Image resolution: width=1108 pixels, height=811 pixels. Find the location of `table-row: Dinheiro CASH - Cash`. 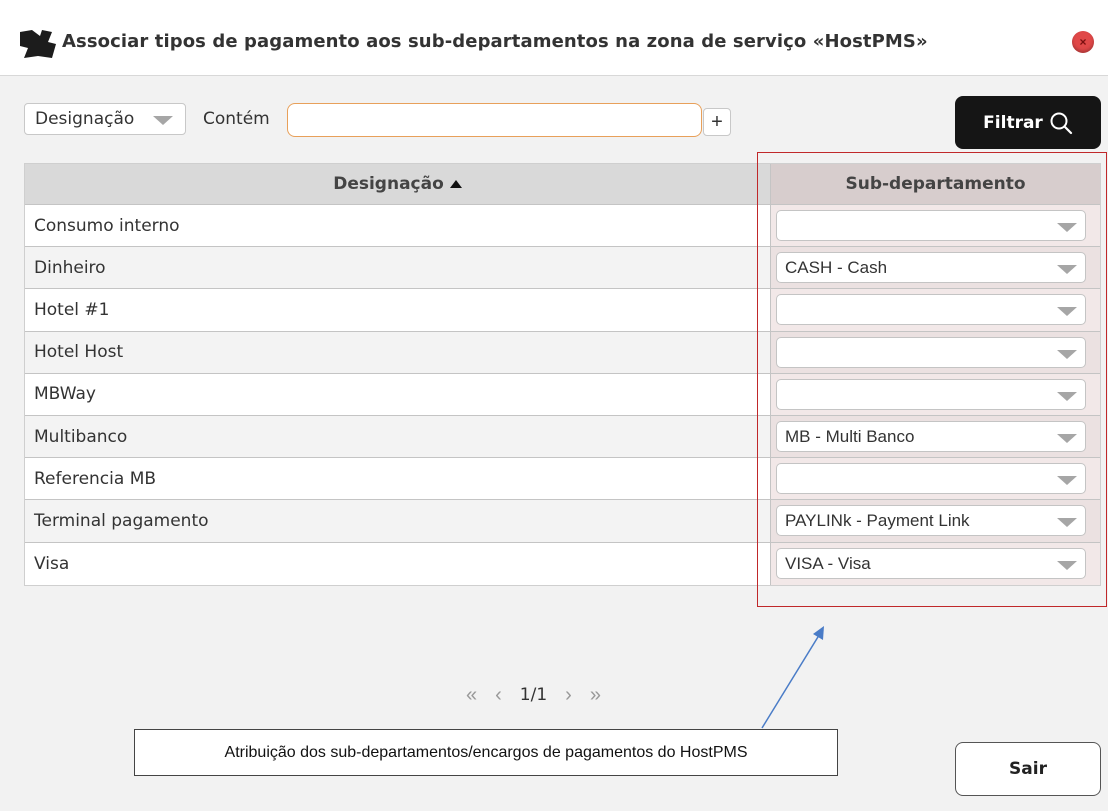

table-row: Dinheiro CASH - Cash is located at coordinates (562, 268).